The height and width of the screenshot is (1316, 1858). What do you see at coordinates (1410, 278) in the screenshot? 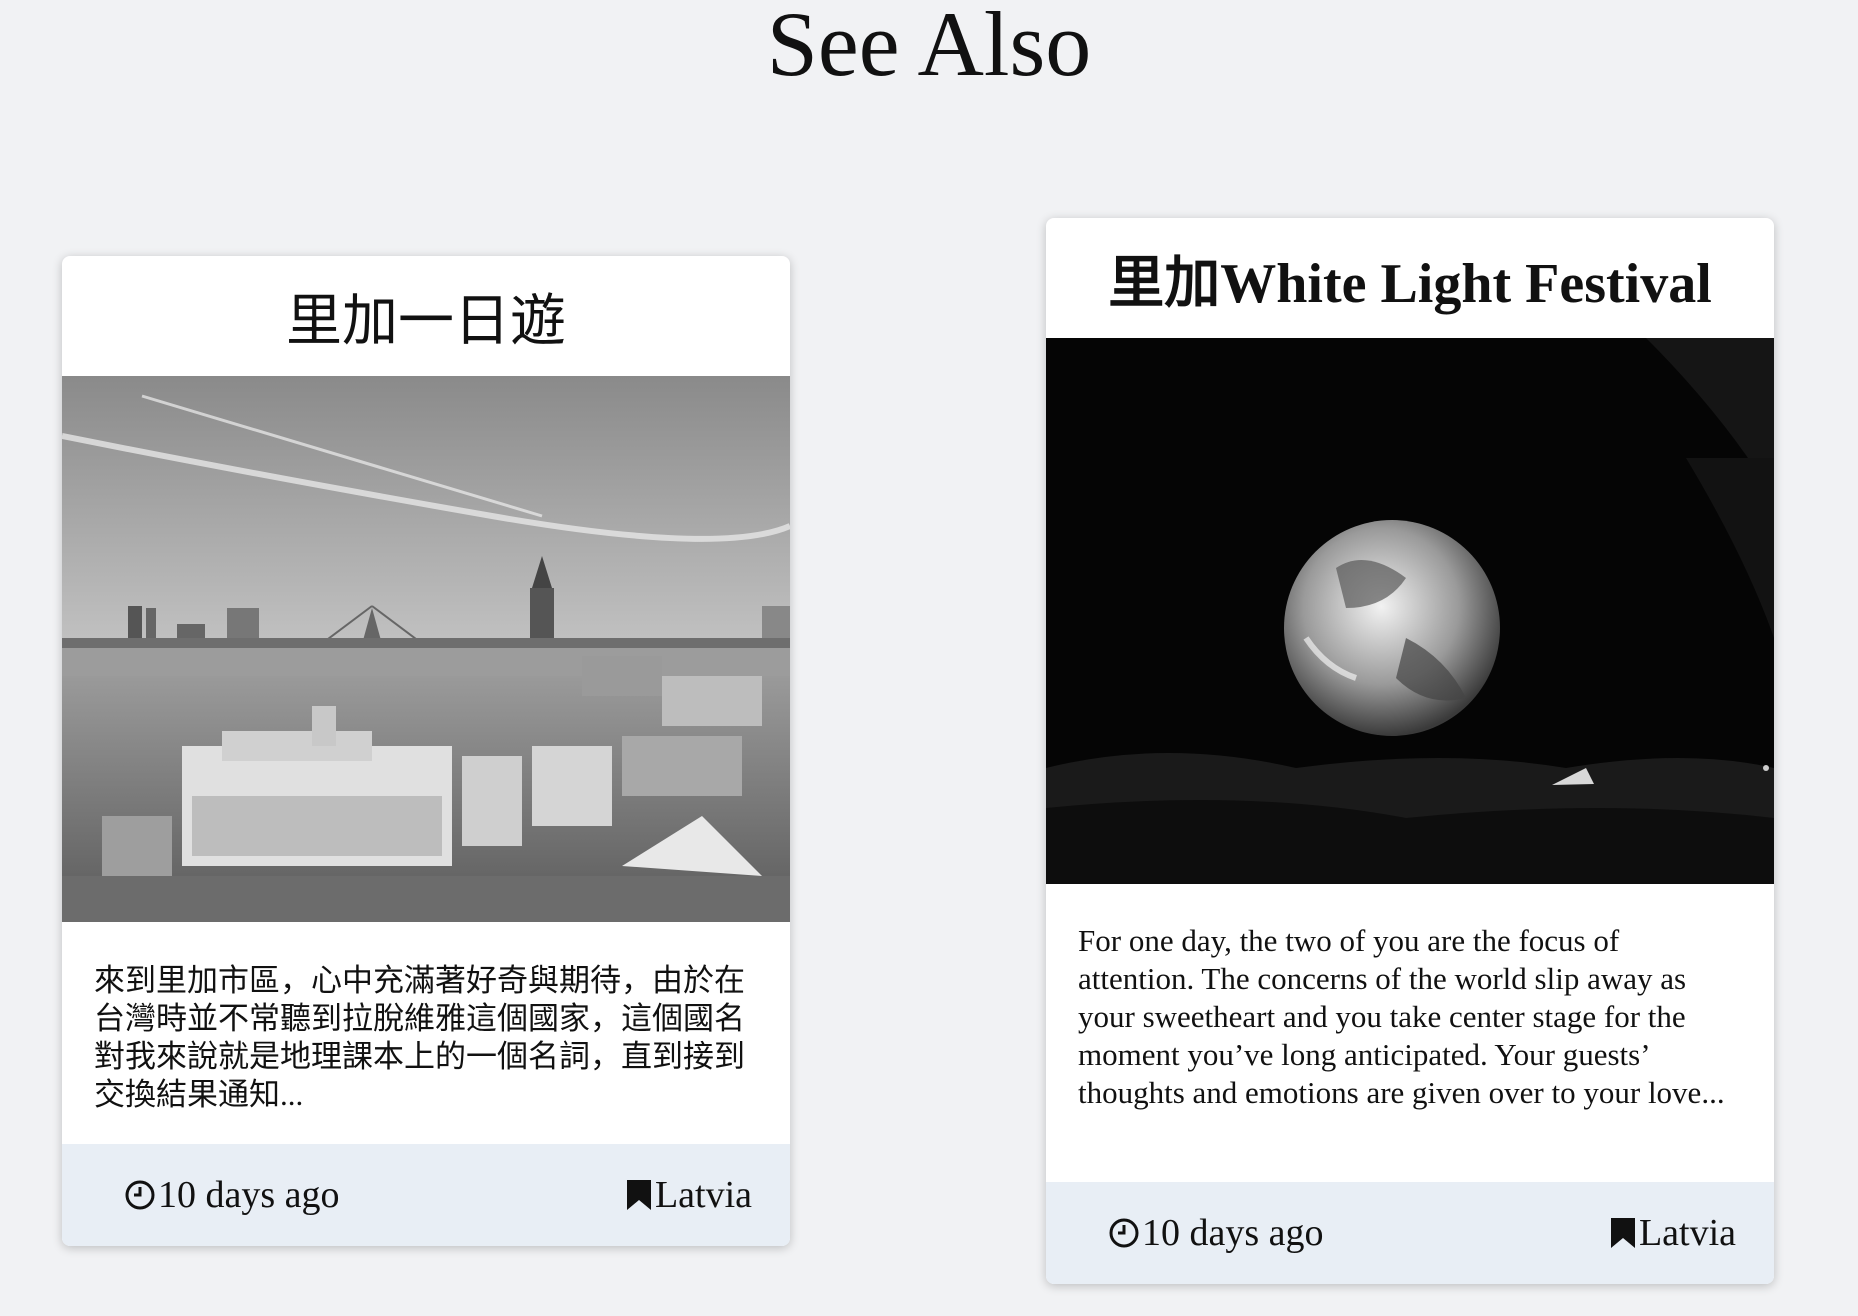
I see `card-title: 里加White Light Festival` at bounding box center [1410, 278].